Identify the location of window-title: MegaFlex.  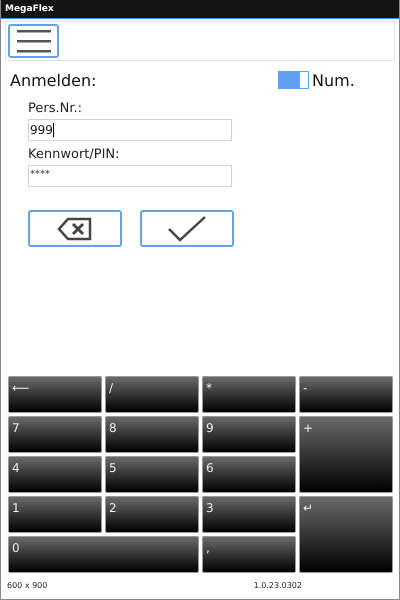
(29, 9).